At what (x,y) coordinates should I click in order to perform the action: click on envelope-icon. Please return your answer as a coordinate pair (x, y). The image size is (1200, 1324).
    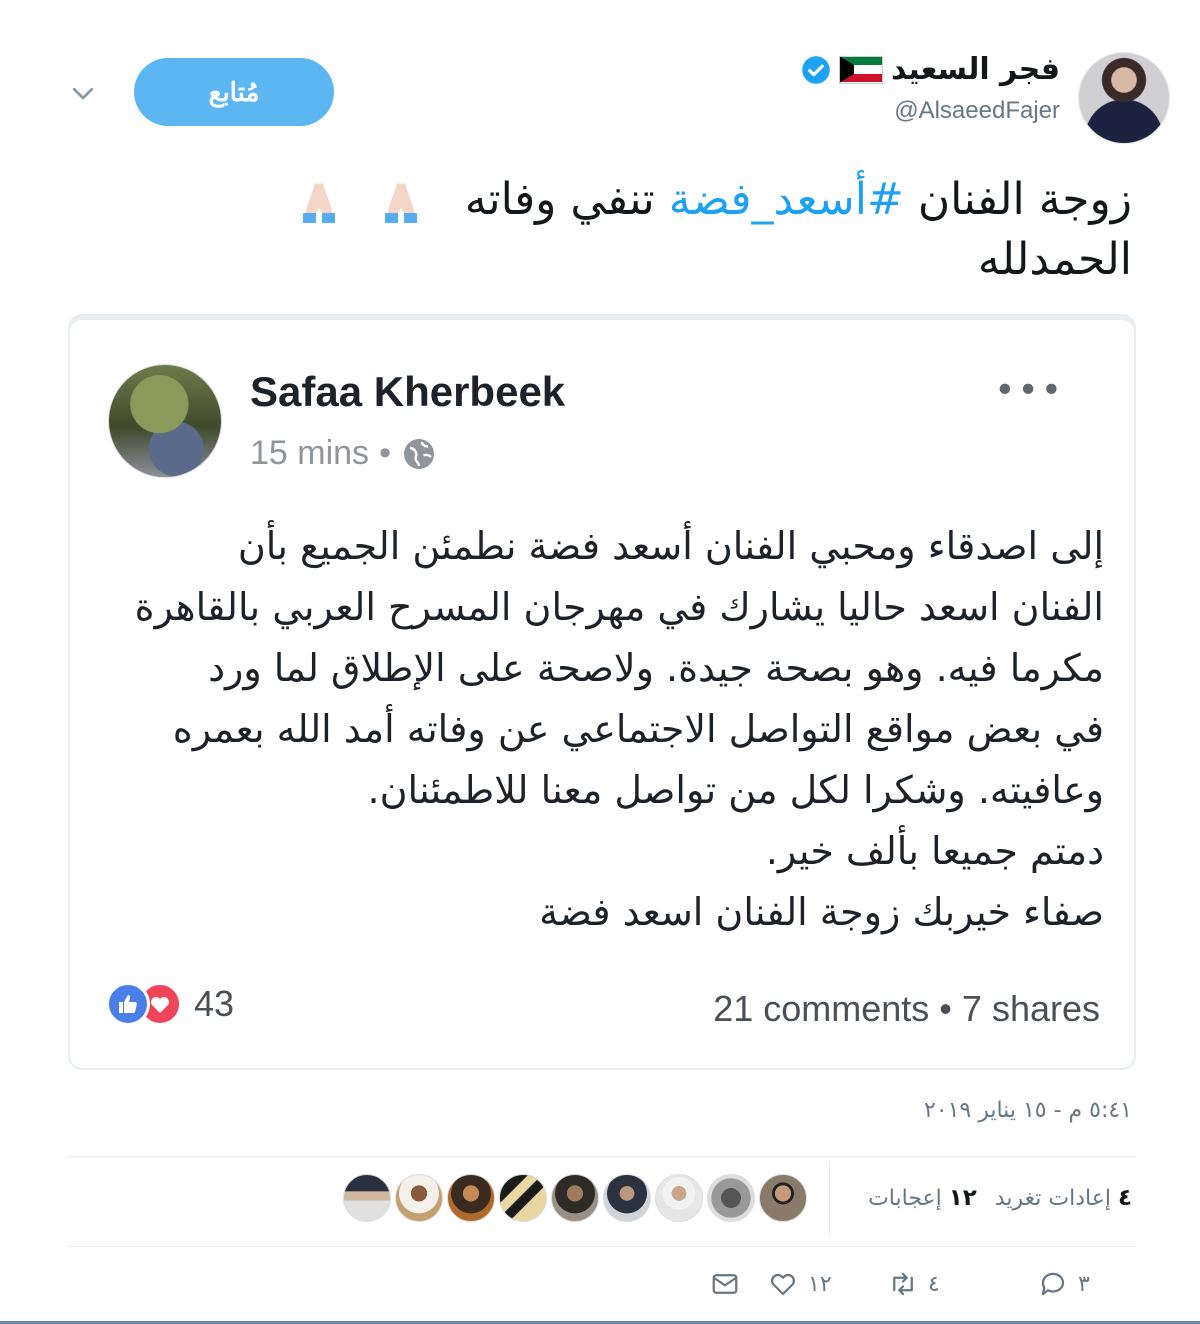
    Looking at the image, I should click on (725, 1284).